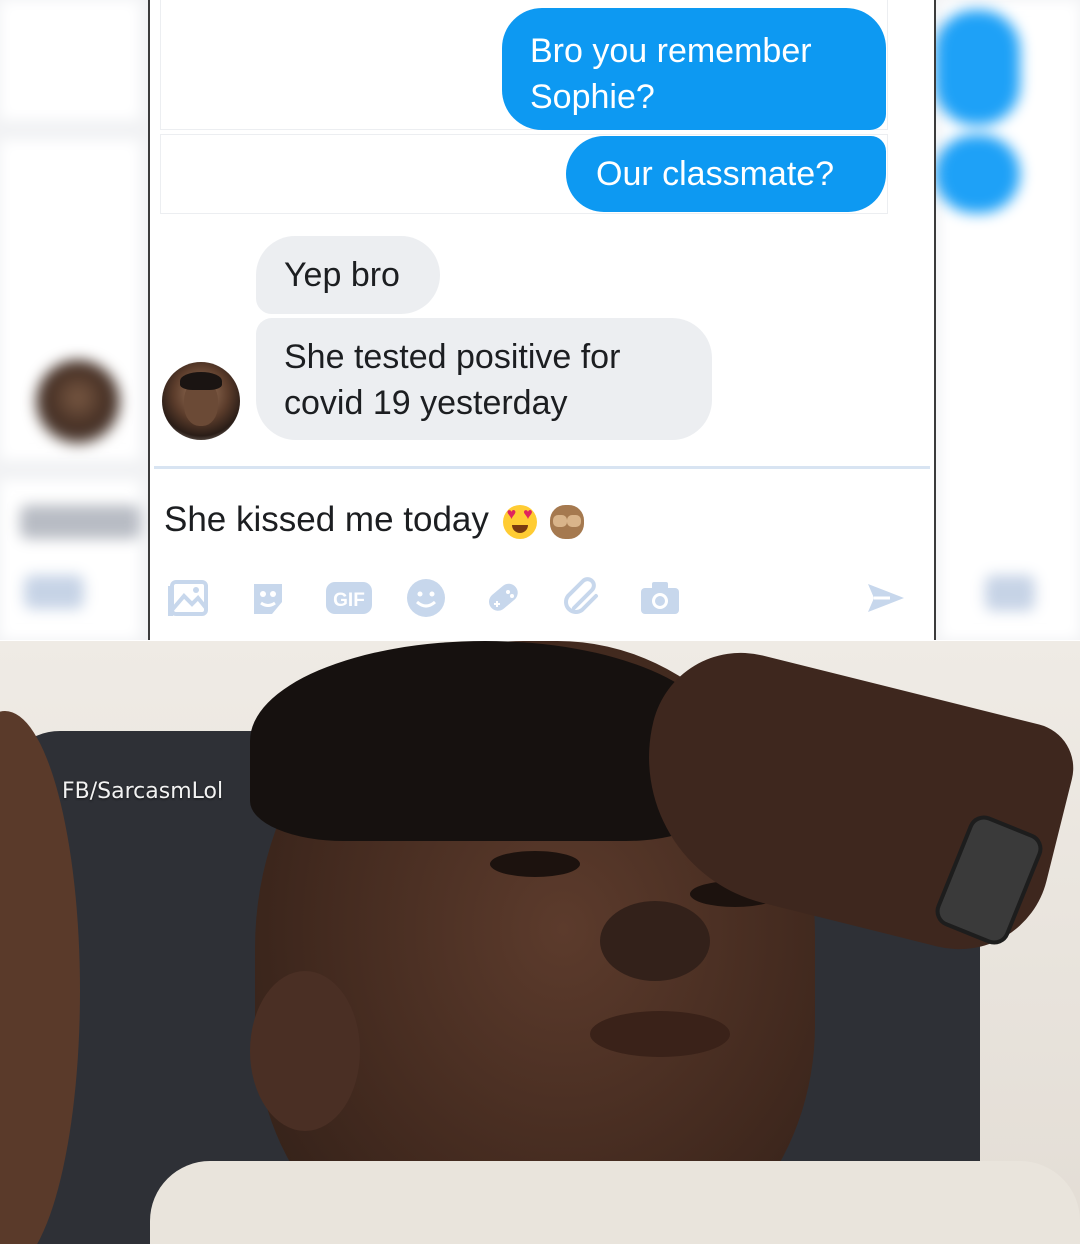 Image resolution: width=1080 pixels, height=1244 pixels. I want to click on attachment-icon, so click(582, 598).